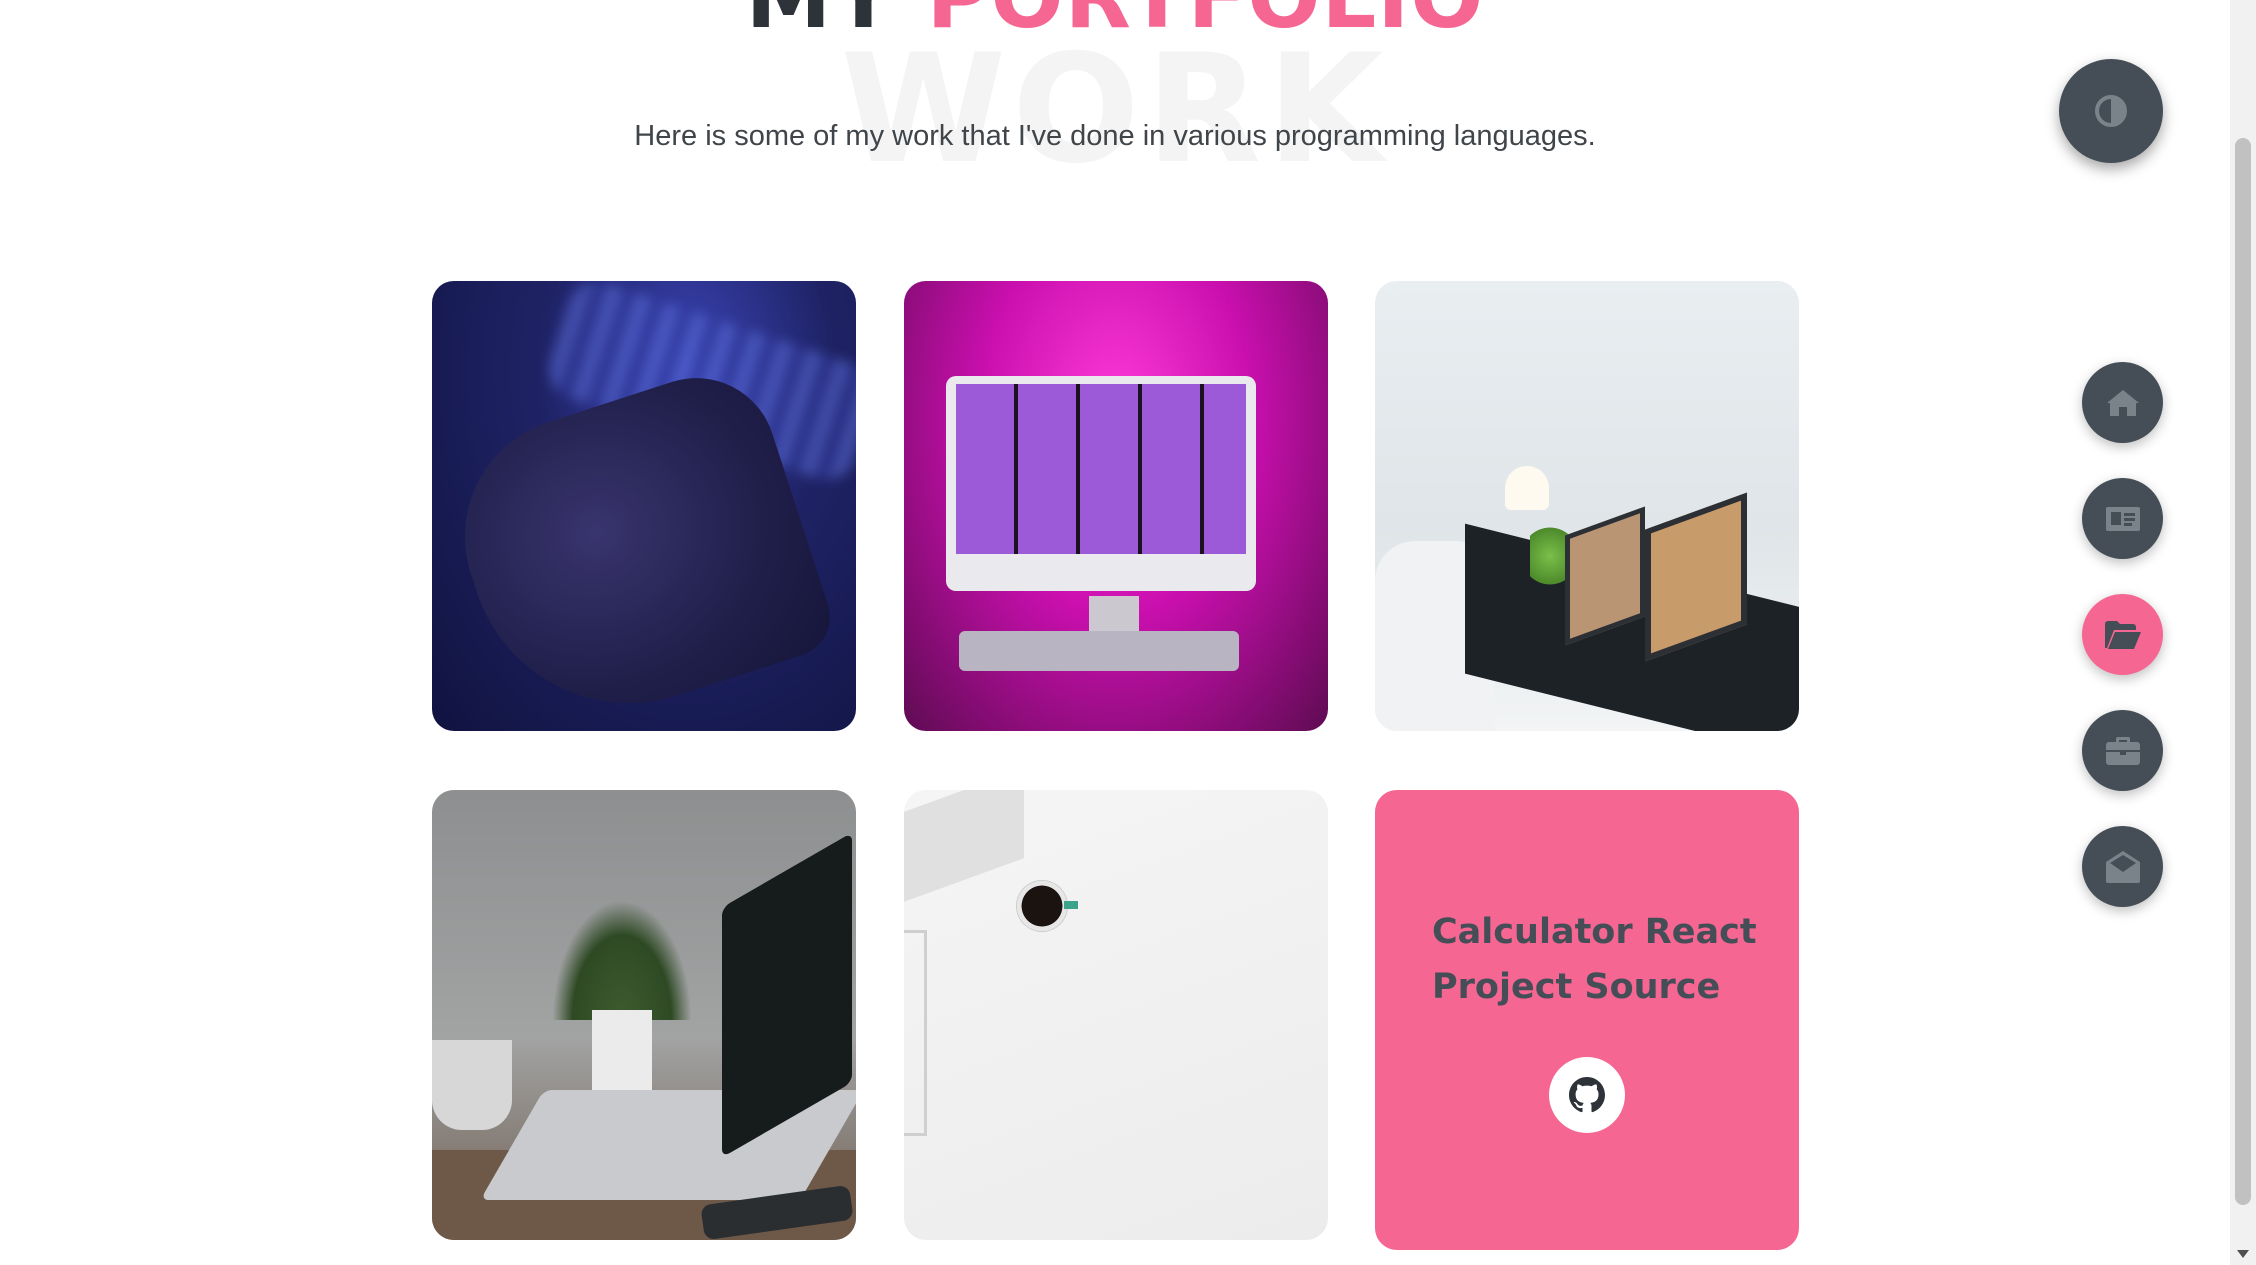  I want to click on nav-home-button, so click(2122, 402).